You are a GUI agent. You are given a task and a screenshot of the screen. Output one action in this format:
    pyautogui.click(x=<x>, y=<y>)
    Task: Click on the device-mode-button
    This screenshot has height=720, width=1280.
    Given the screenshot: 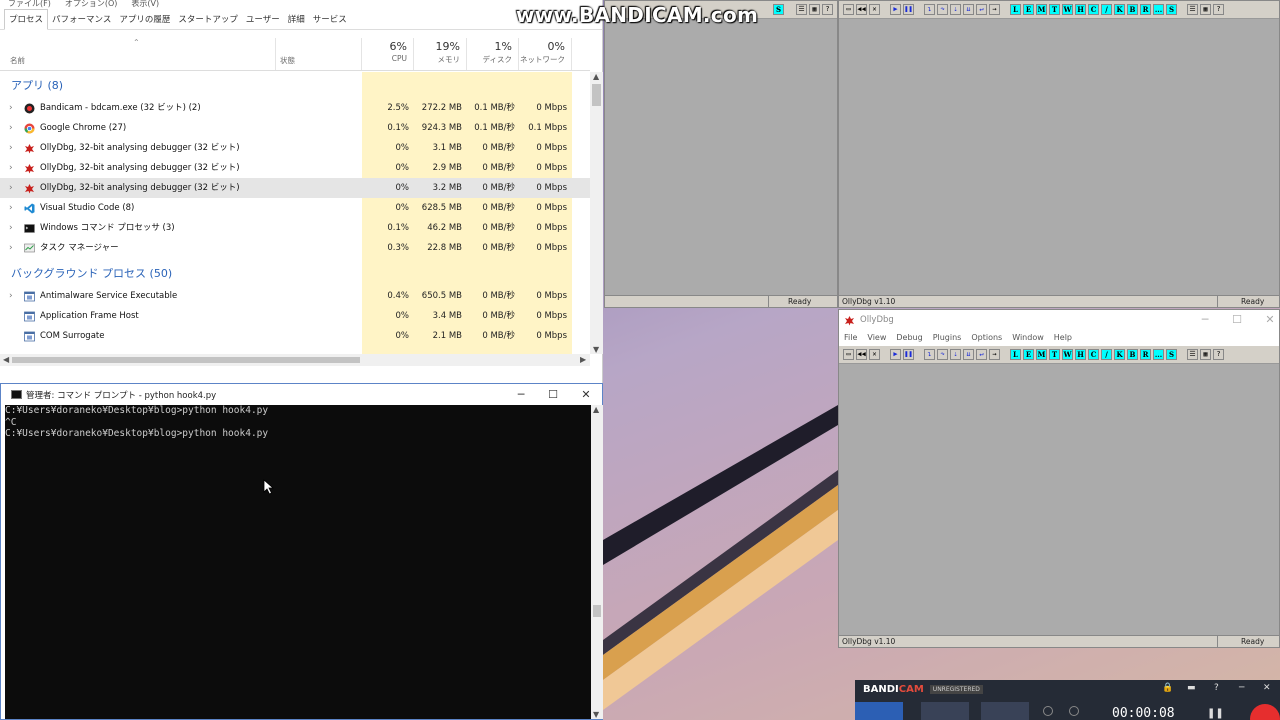 What is the action you would take?
    pyautogui.click(x=1005, y=711)
    